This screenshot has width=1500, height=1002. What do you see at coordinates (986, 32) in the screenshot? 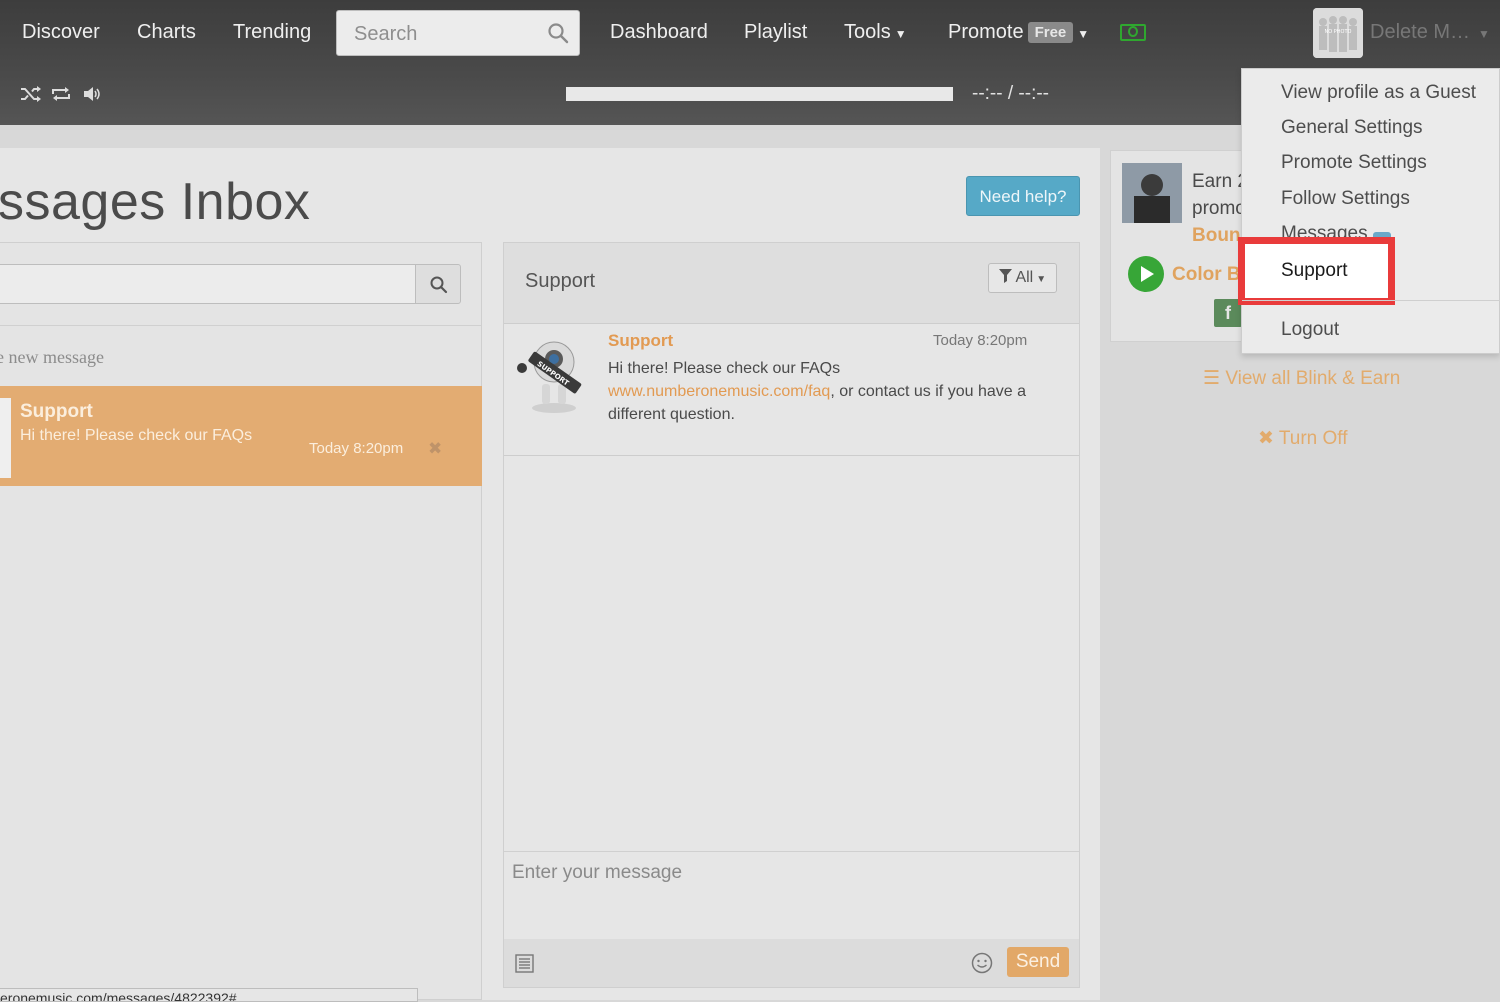
I see `nav-promote-label: Promote` at bounding box center [986, 32].